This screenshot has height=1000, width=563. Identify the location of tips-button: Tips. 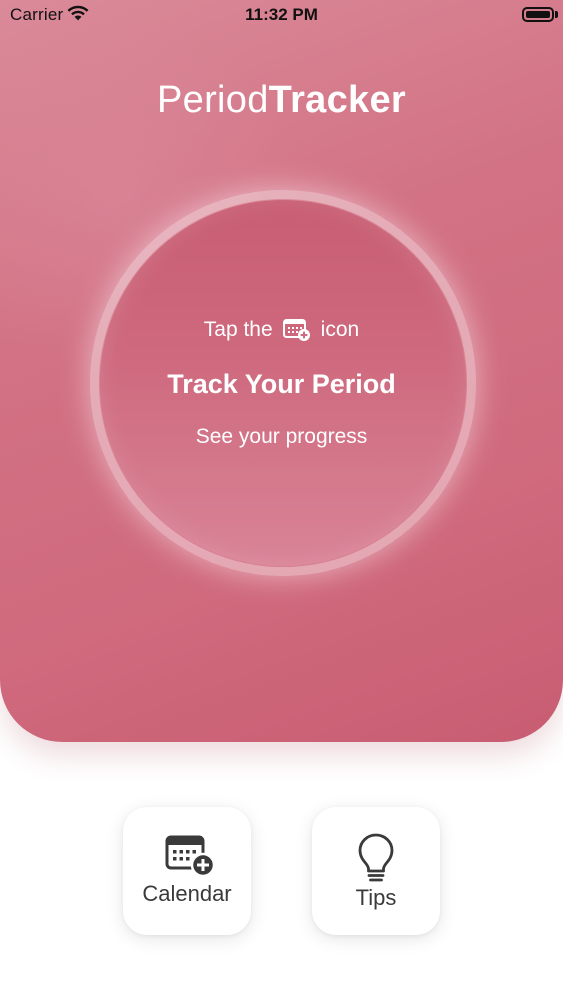
(376, 871).